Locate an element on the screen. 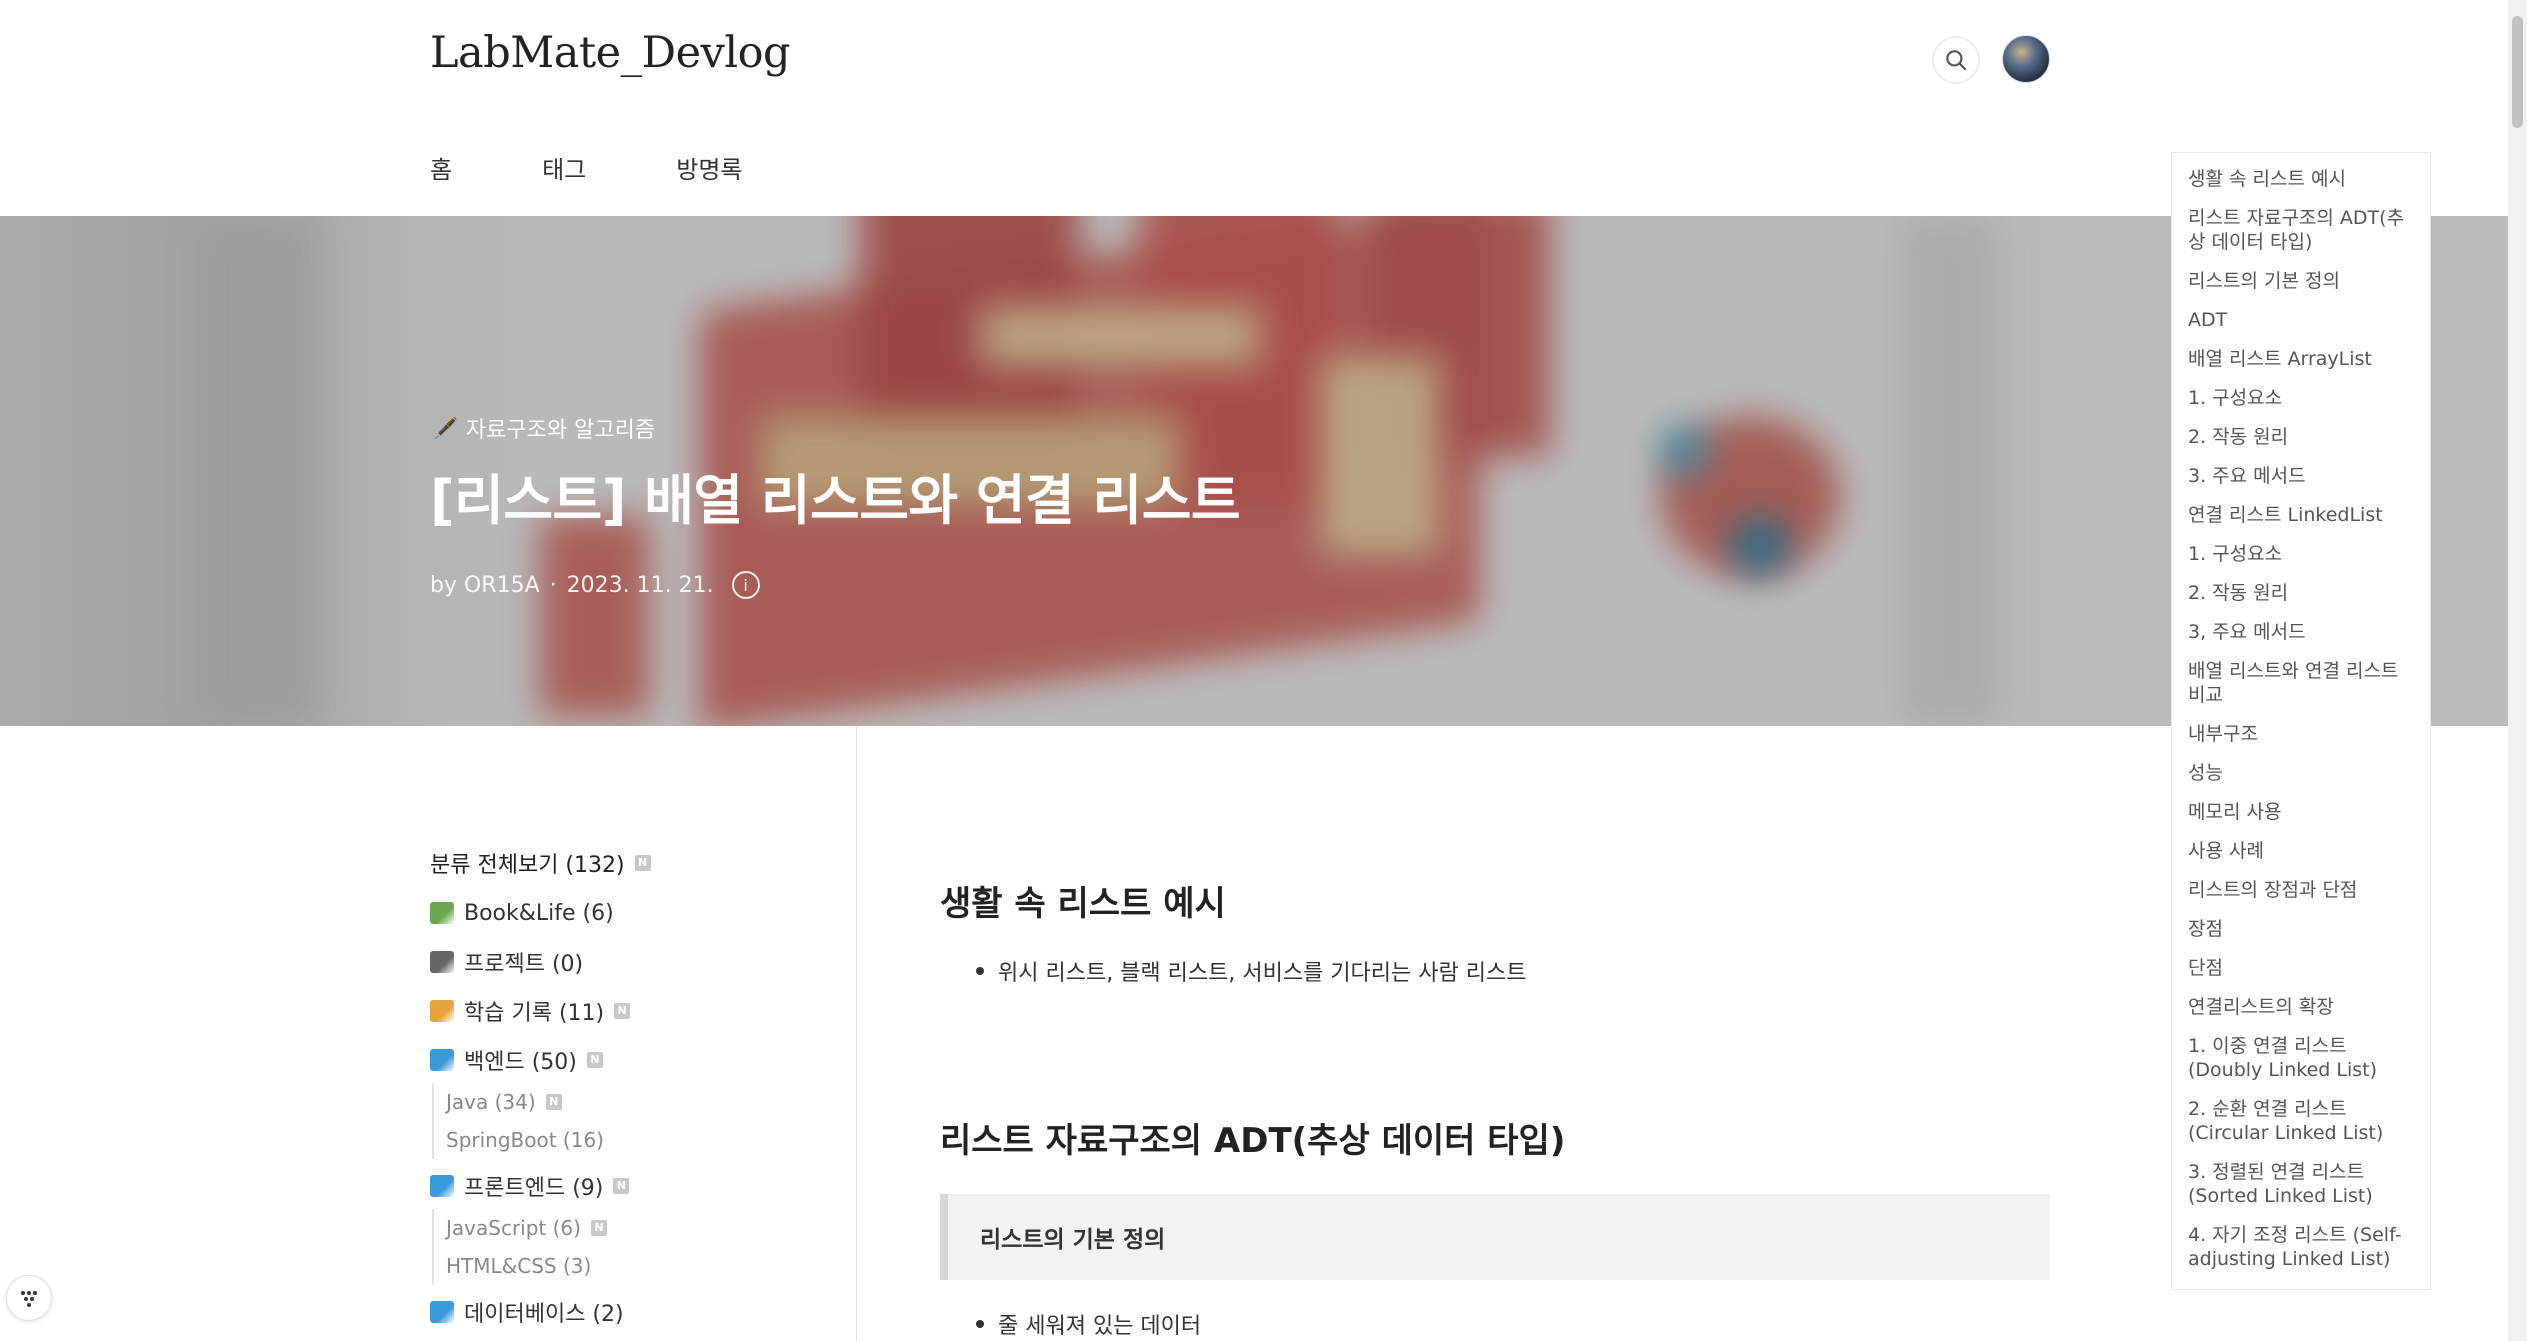  toc-item: 배열 리스트와 연결 리스트 비교 is located at coordinates (2301, 683).